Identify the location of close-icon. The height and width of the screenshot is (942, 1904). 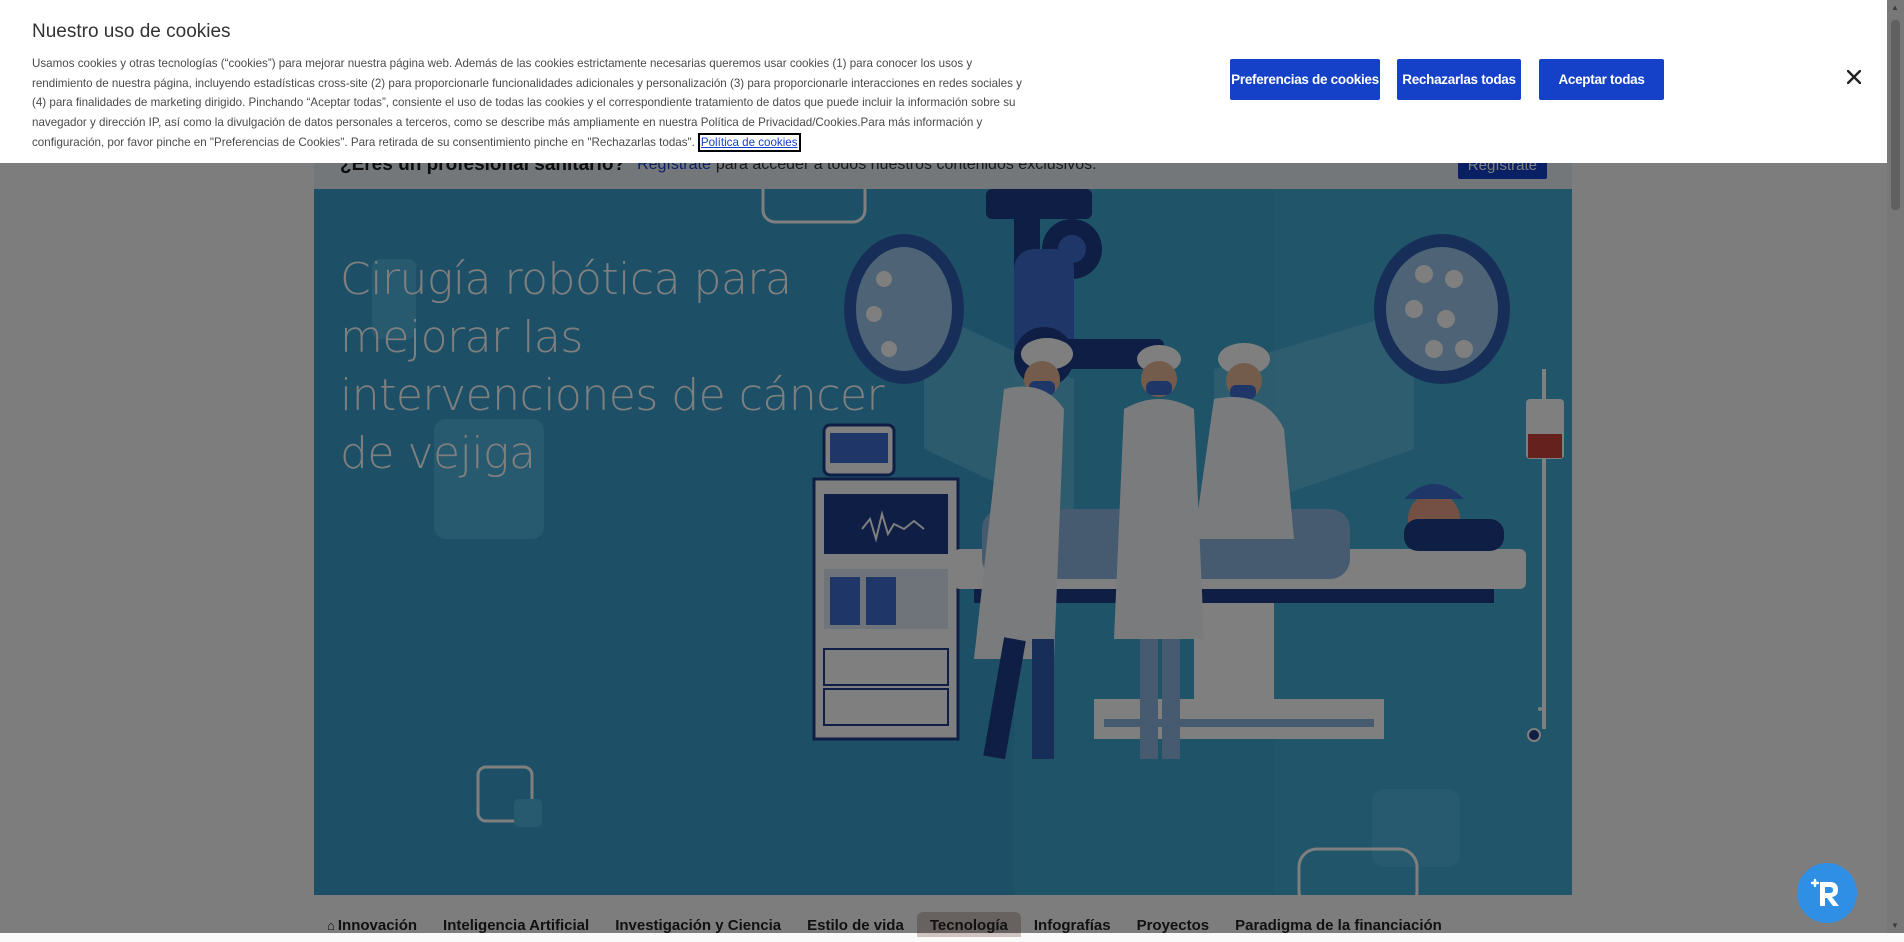
(1854, 77).